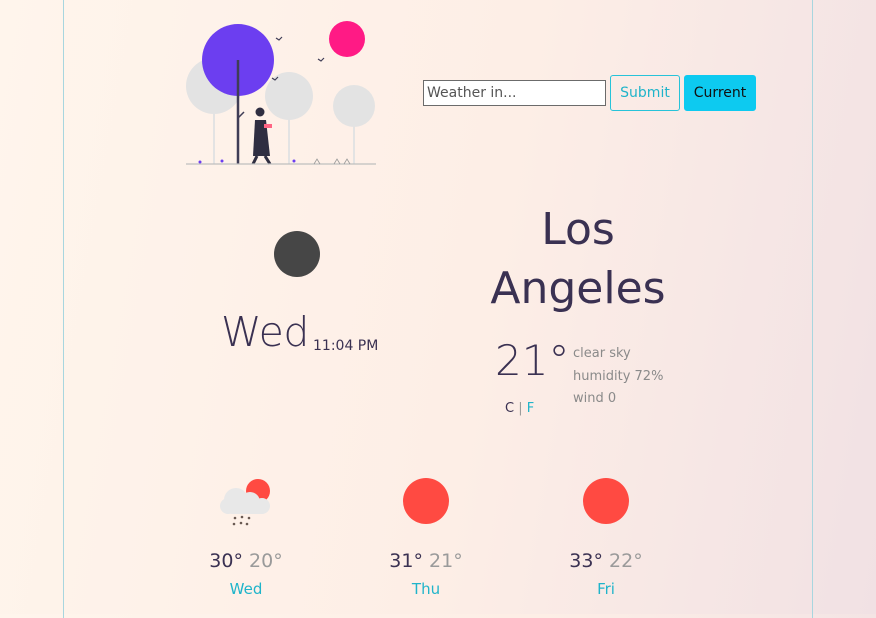 The image size is (876, 618). I want to click on current-temperature: 21°, so click(532, 360).